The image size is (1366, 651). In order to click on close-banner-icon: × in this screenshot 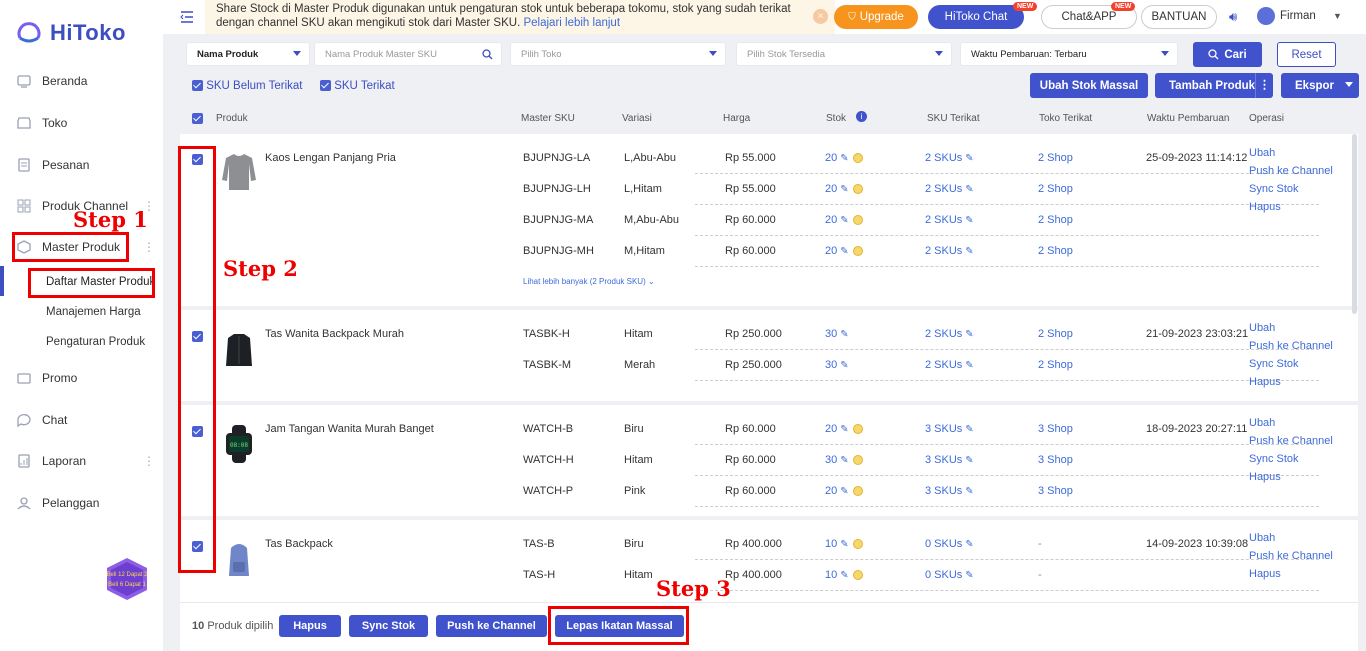, I will do `click(820, 16)`.